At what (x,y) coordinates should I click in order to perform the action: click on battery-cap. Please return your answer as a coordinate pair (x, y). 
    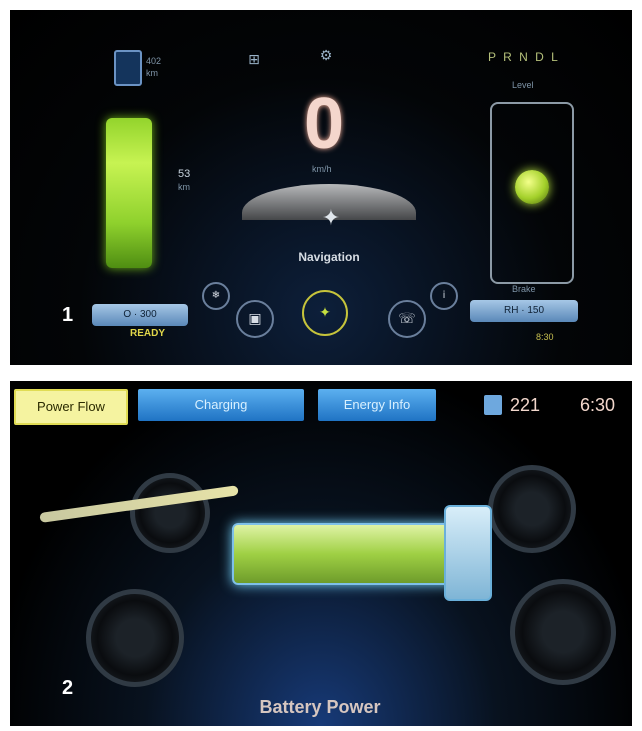
    Looking at the image, I should click on (468, 553).